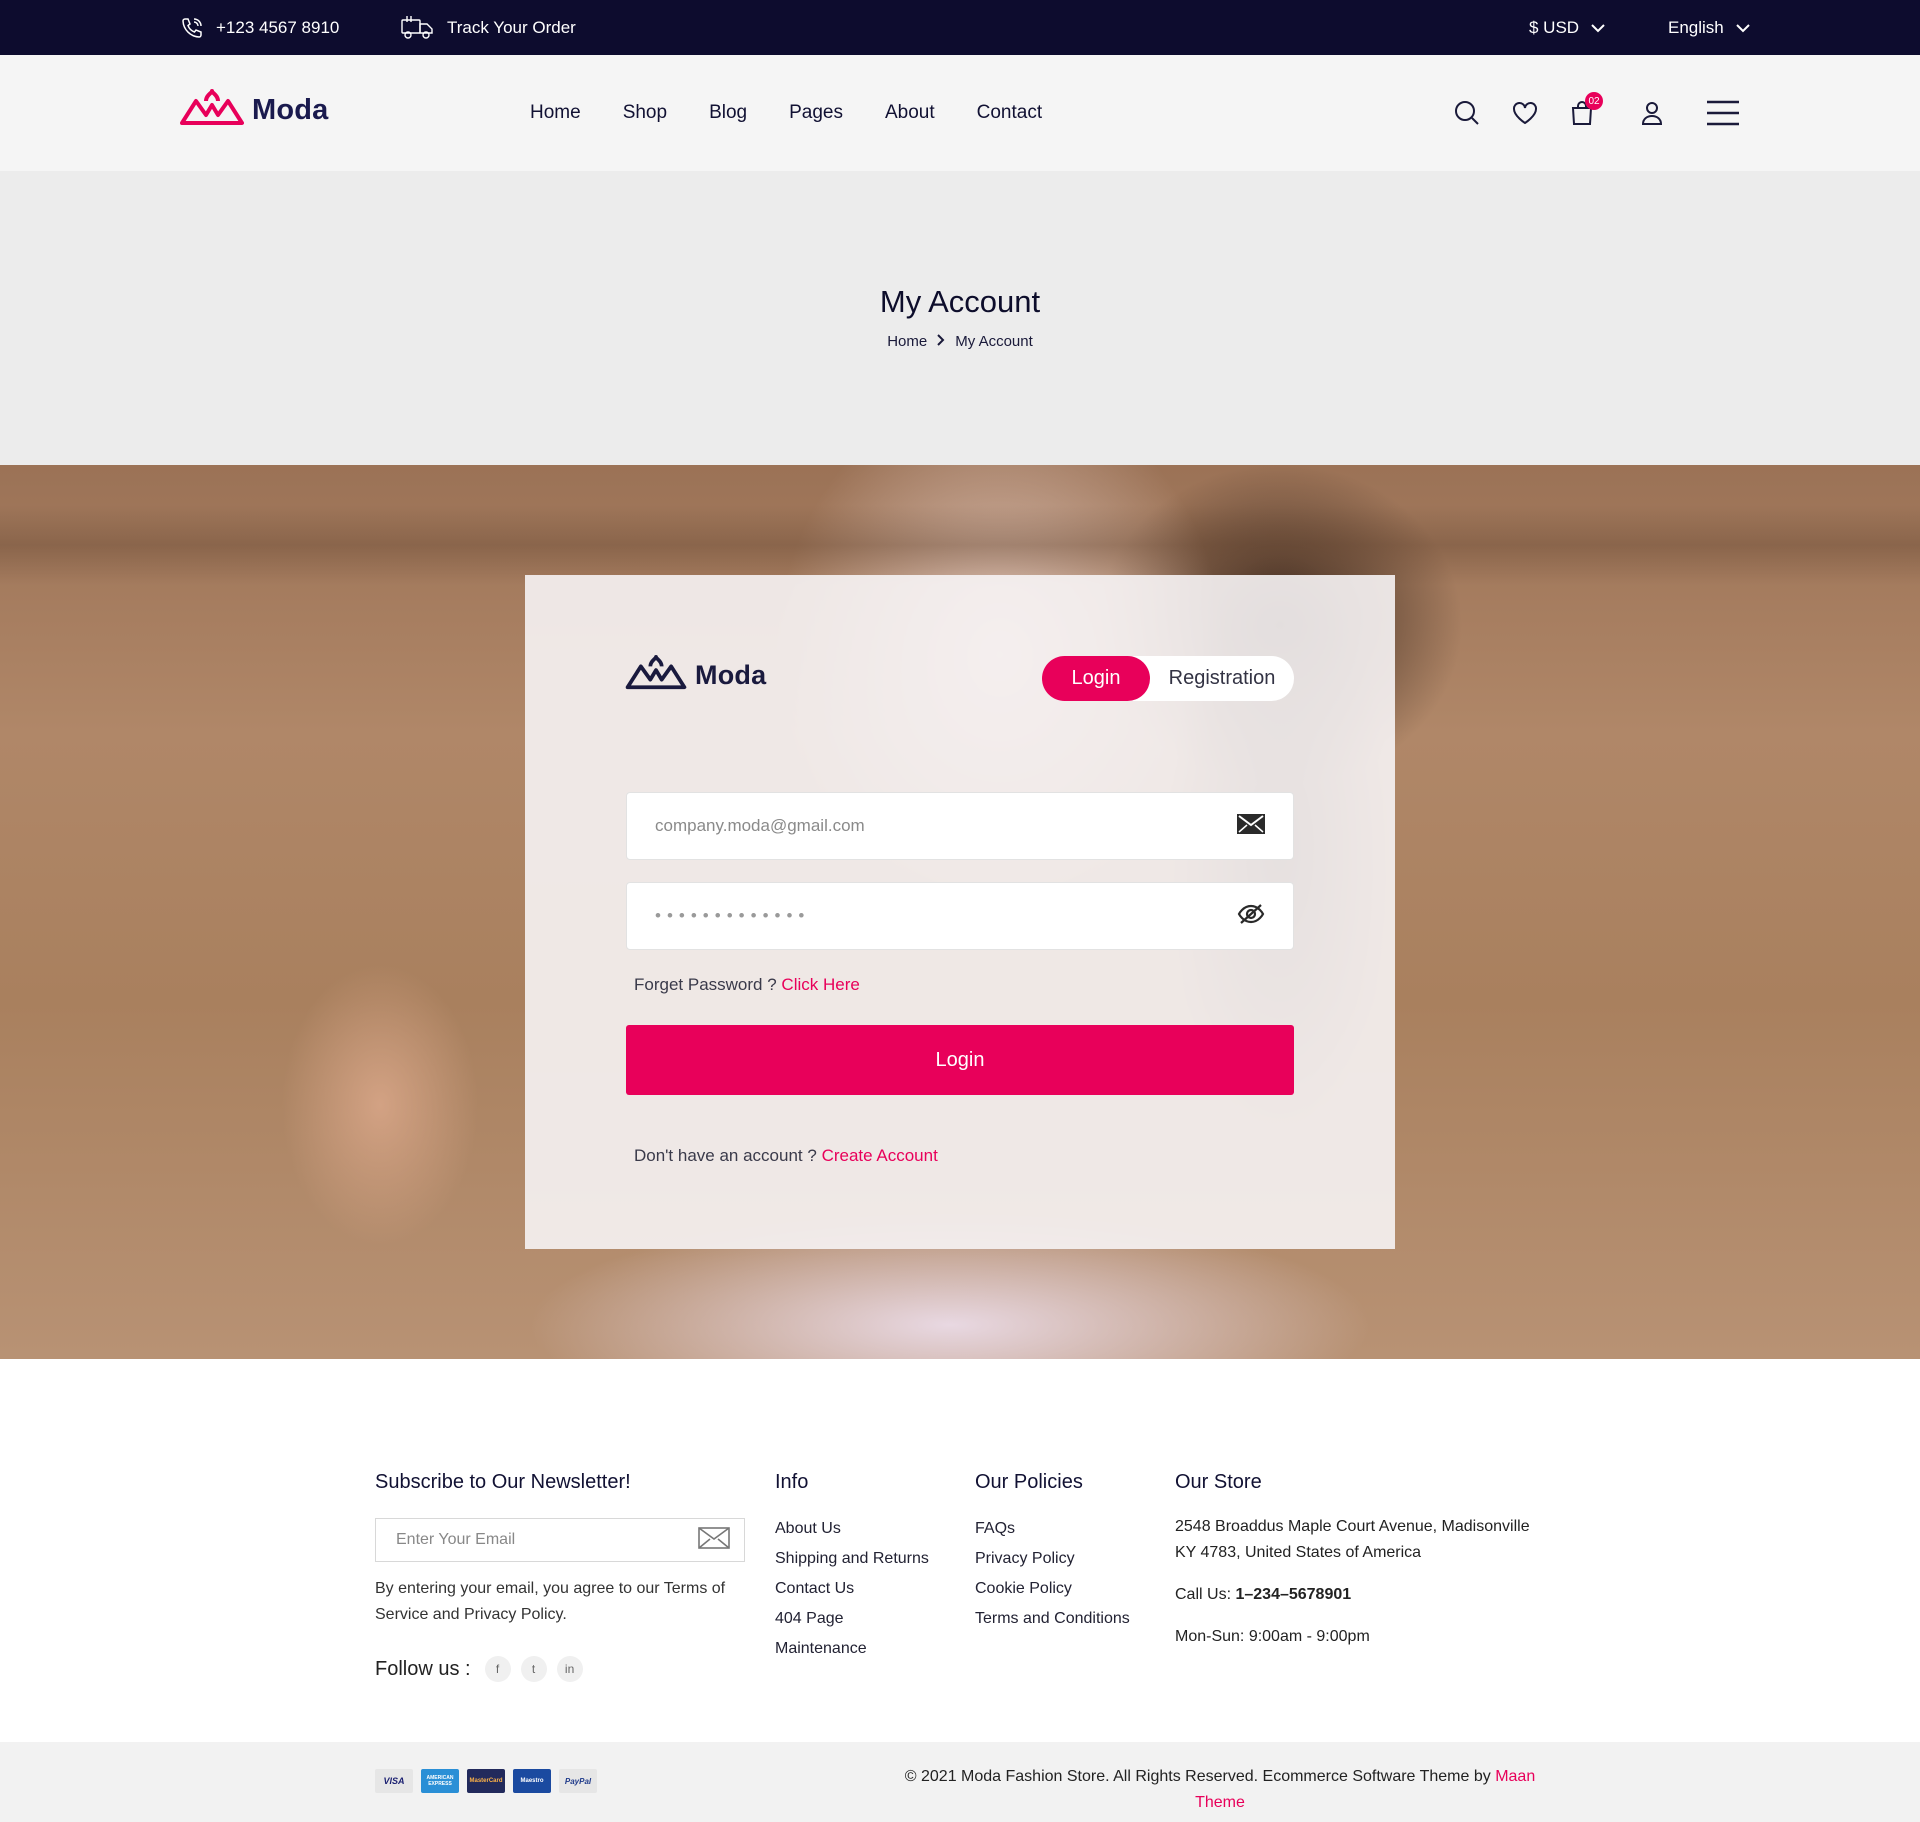 Image resolution: width=1920 pixels, height=1822 pixels. I want to click on newsletter-email-input, so click(547, 1540).